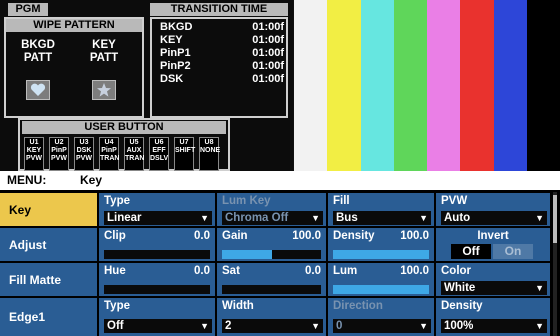 The width and height of the screenshot is (560, 336). I want to click on user-button-u8: U8 NONE, so click(210, 154).